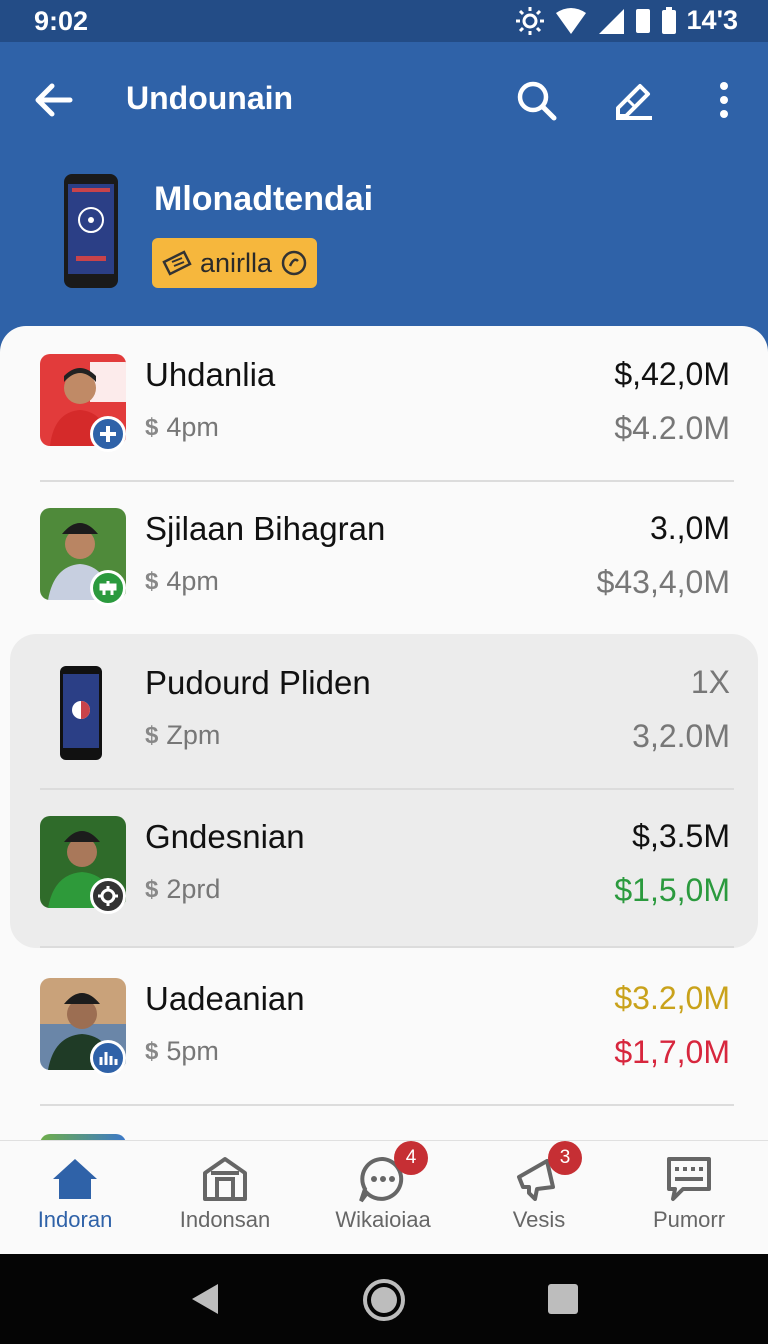 The height and width of the screenshot is (1344, 768). What do you see at coordinates (210, 374) in the screenshot?
I see `row-title: Uhdanlia` at bounding box center [210, 374].